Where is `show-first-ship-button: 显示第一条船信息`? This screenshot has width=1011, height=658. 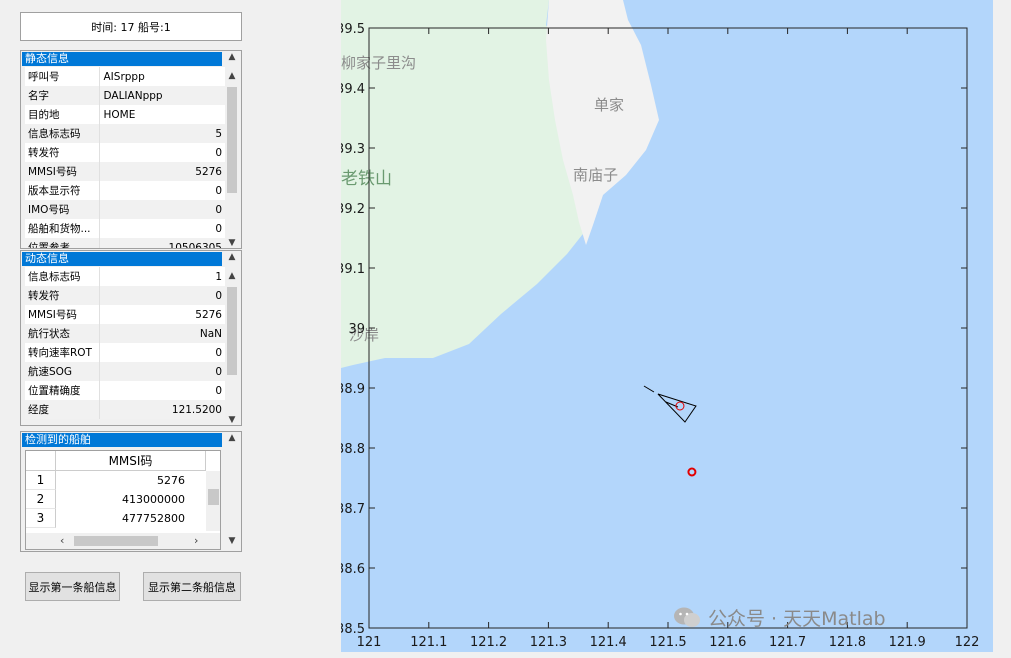 show-first-ship-button: 显示第一条船信息 is located at coordinates (72, 586).